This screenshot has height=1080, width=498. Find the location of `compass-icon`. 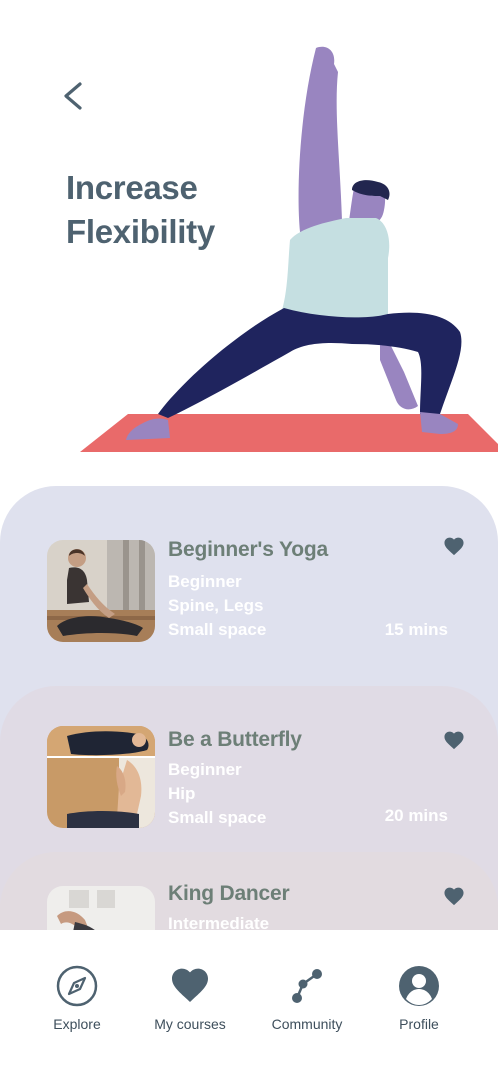

compass-icon is located at coordinates (77, 986).